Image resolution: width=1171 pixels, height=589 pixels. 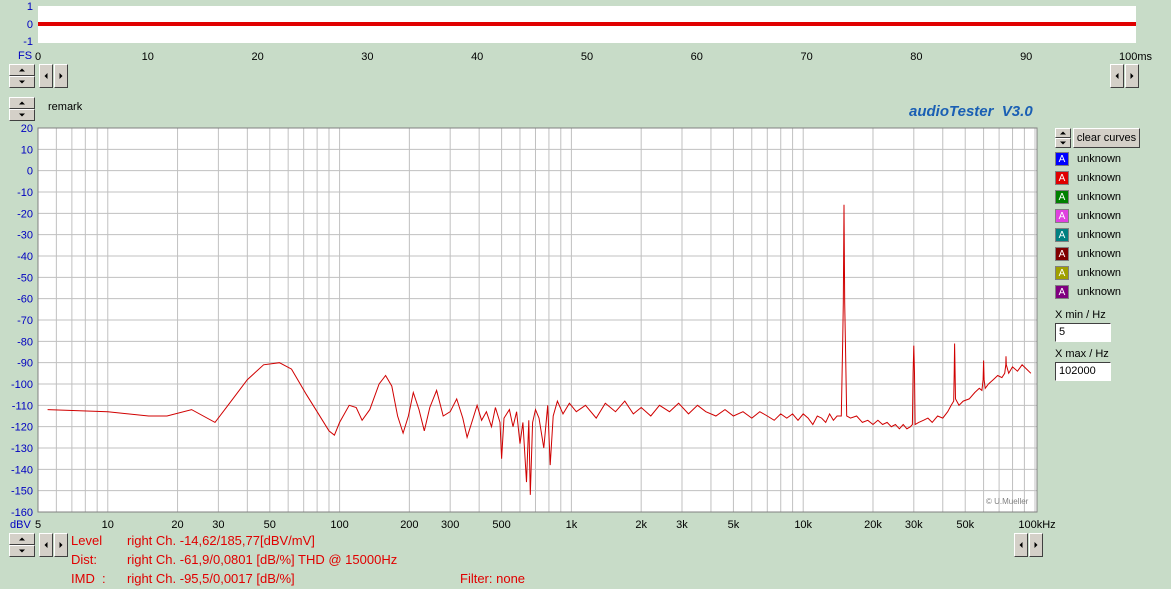 I want to click on y-tick-label: -70, so click(x=25, y=321).